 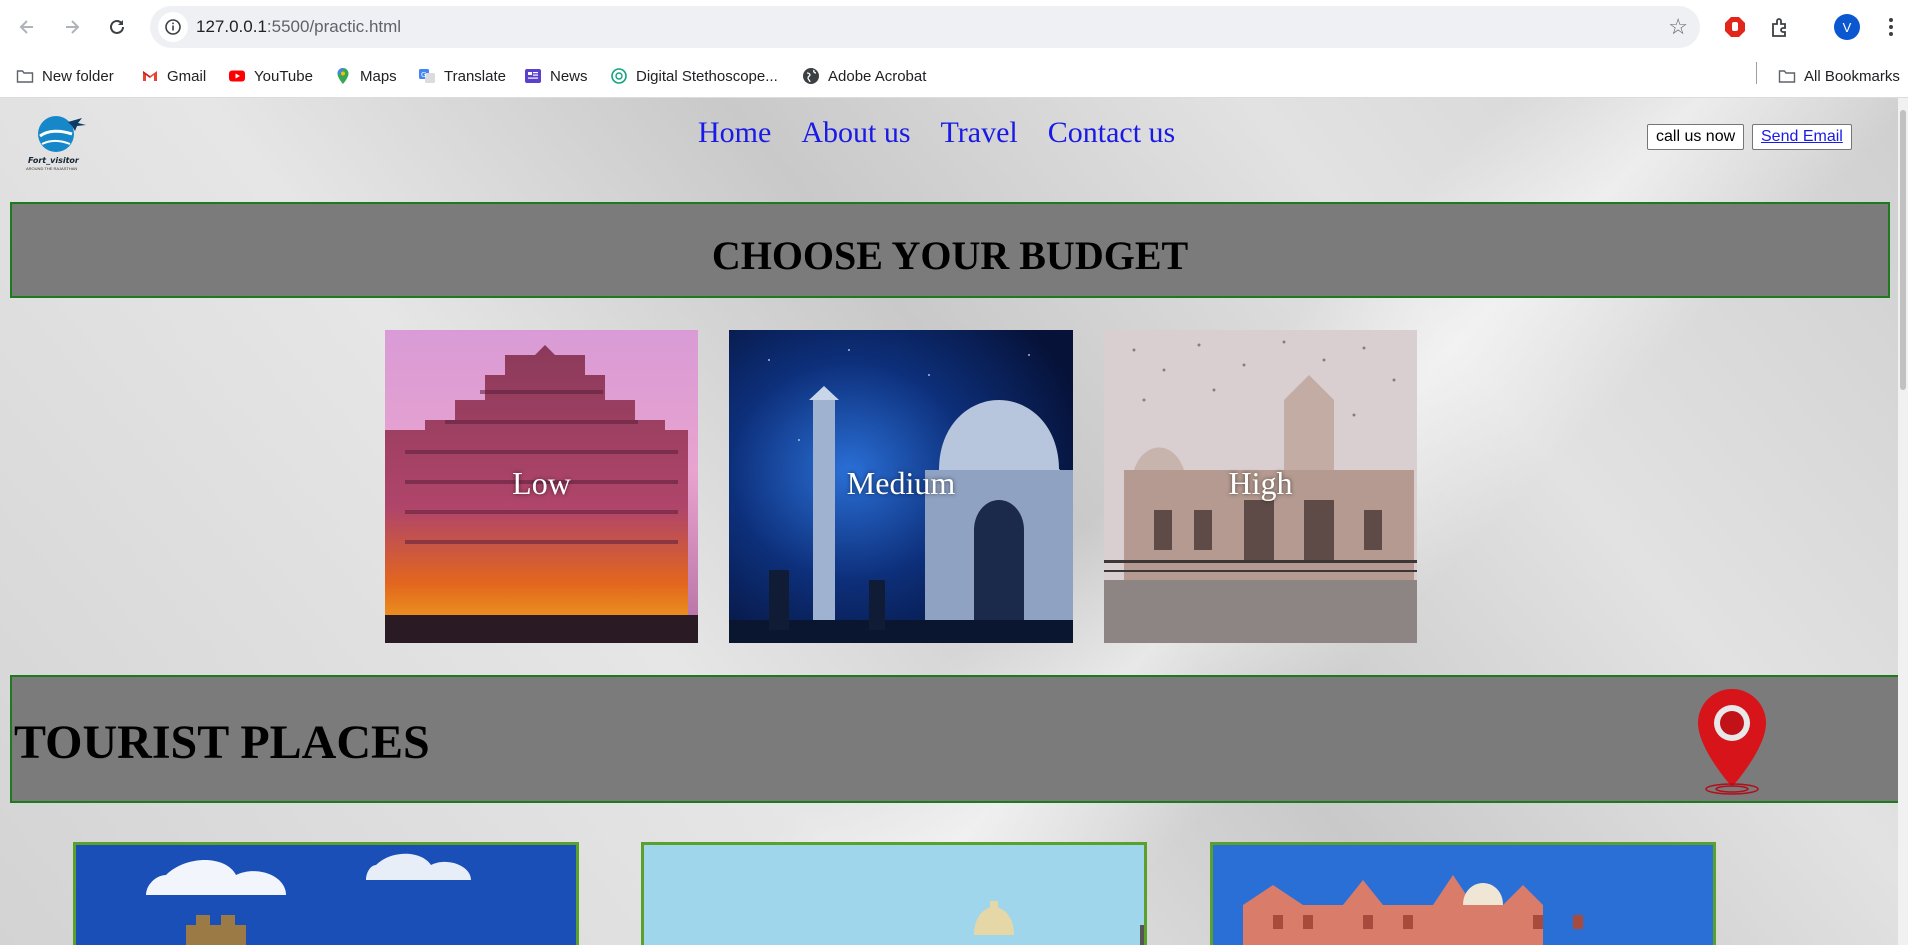 I want to click on openai-icon, so click(x=619, y=76).